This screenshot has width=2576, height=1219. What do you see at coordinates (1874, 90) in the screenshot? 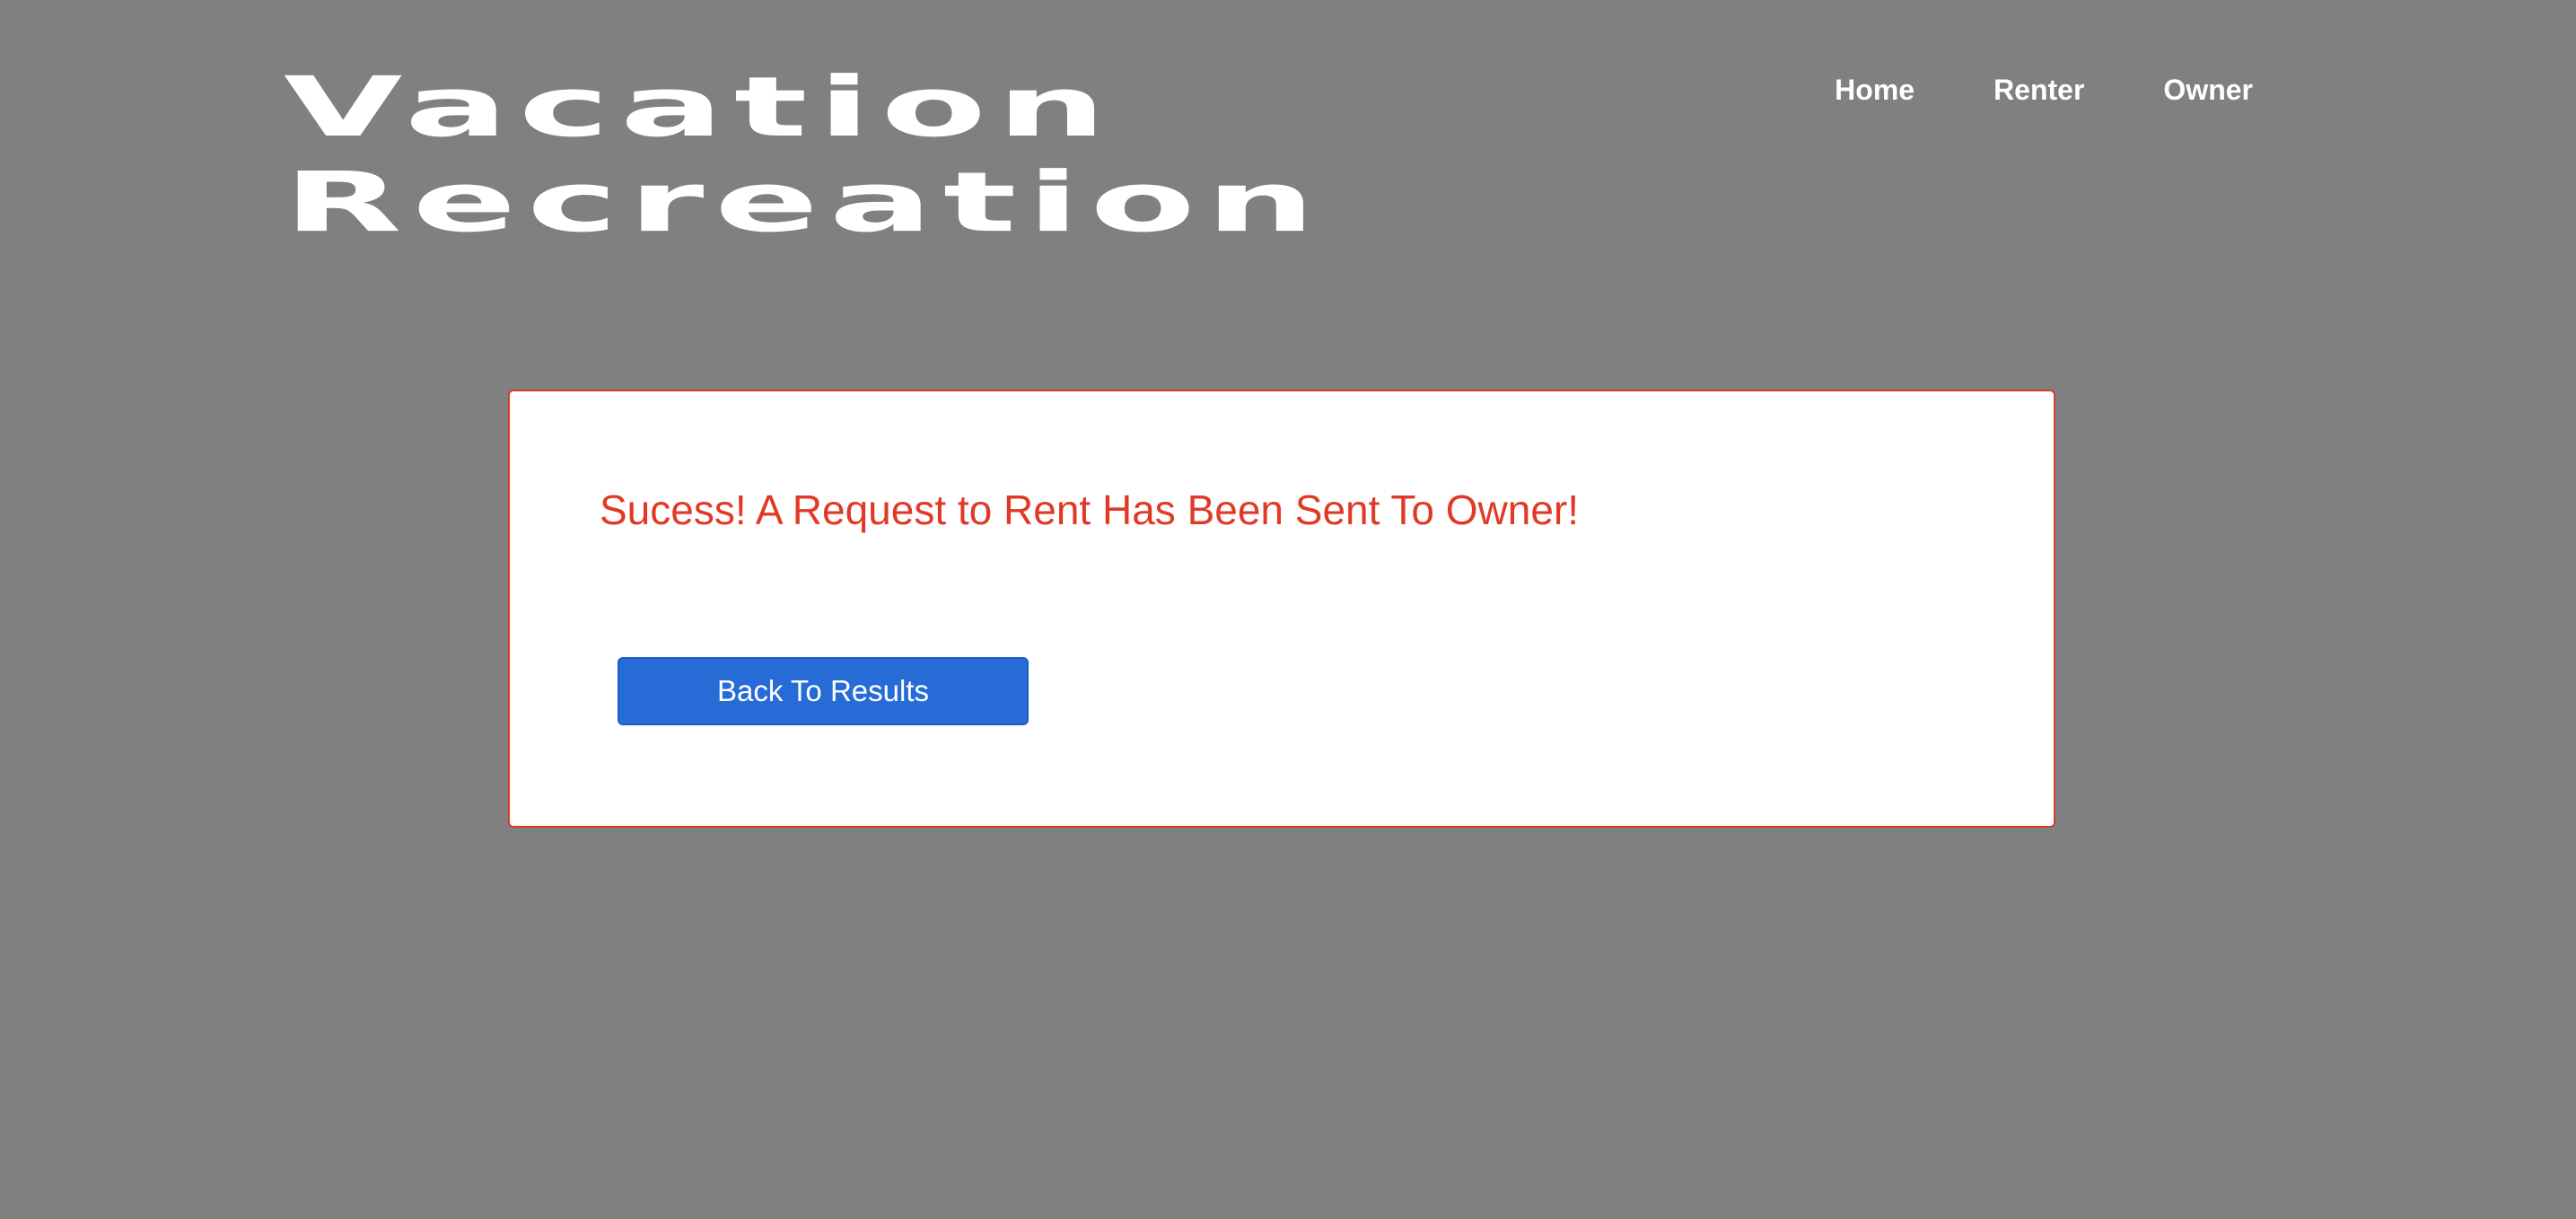
I see `nav-link-home: Home` at bounding box center [1874, 90].